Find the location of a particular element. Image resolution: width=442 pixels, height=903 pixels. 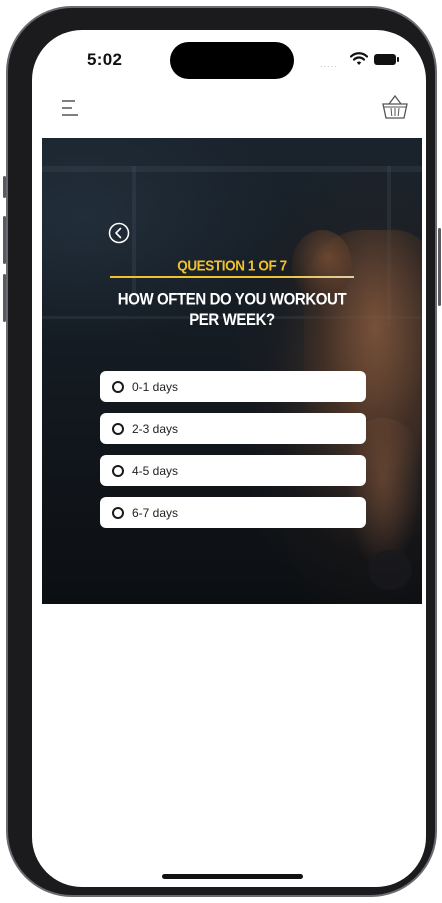

chevron-left-circle-icon is located at coordinates (119, 233).